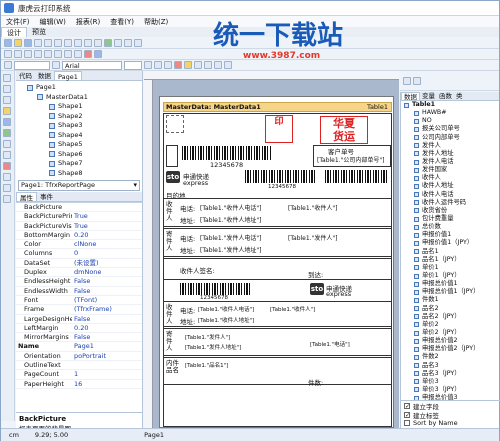 The height and width of the screenshot is (441, 500). What do you see at coordinates (8, 65) in the screenshot?
I see `style-icon` at bounding box center [8, 65].